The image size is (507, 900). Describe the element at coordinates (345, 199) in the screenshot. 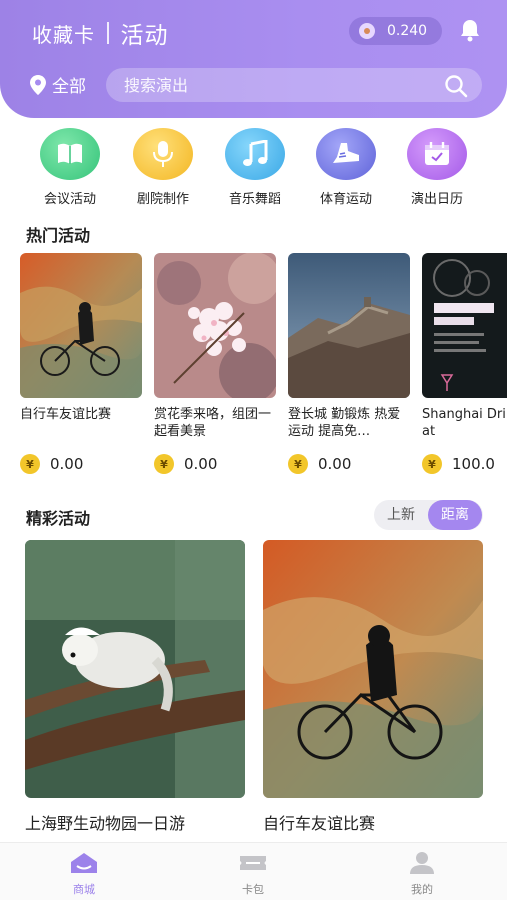

I see `category-label: 体育运动` at that location.